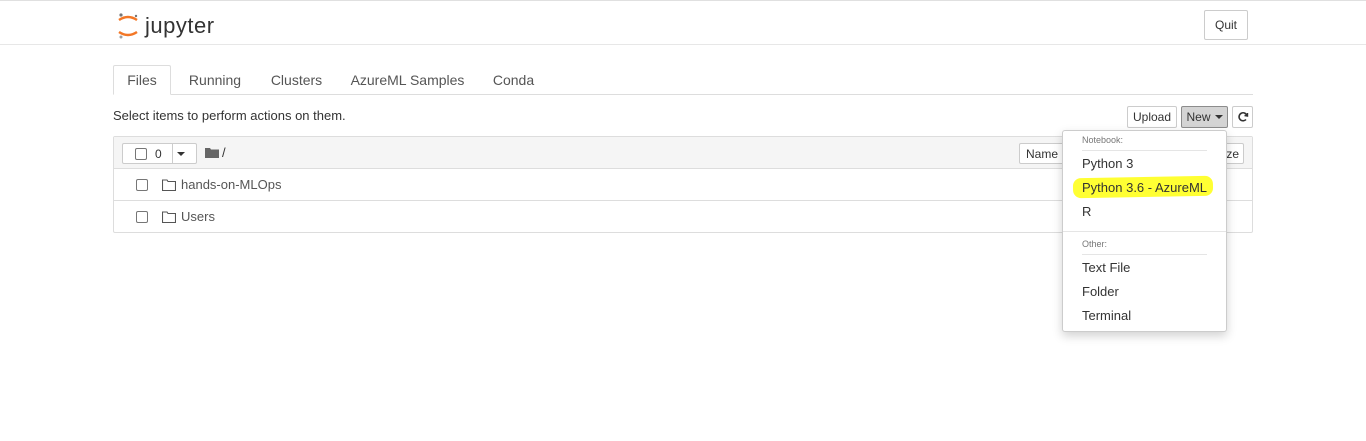 The width and height of the screenshot is (1366, 441). What do you see at coordinates (1095, 244) in the screenshot?
I see `other-section-header: Other:` at bounding box center [1095, 244].